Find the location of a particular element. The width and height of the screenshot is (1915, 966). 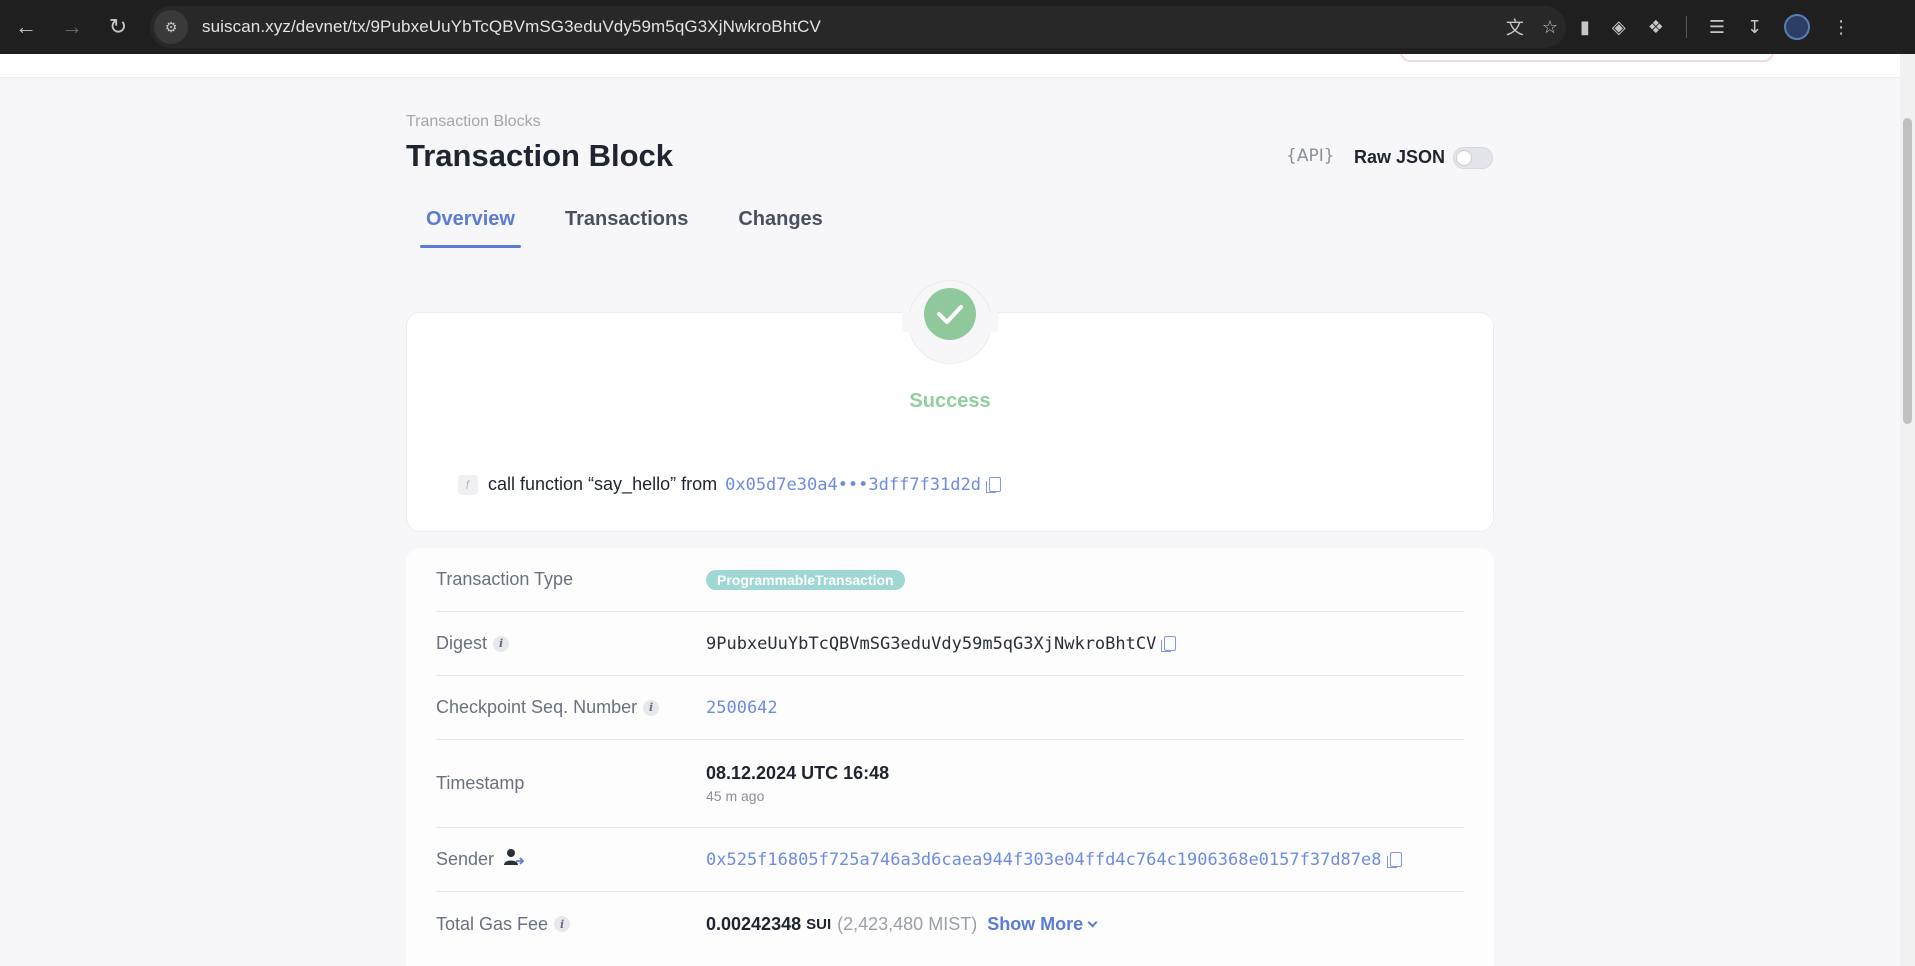

extension-wallet-icon: ▮ is located at coordinates (1585, 27).